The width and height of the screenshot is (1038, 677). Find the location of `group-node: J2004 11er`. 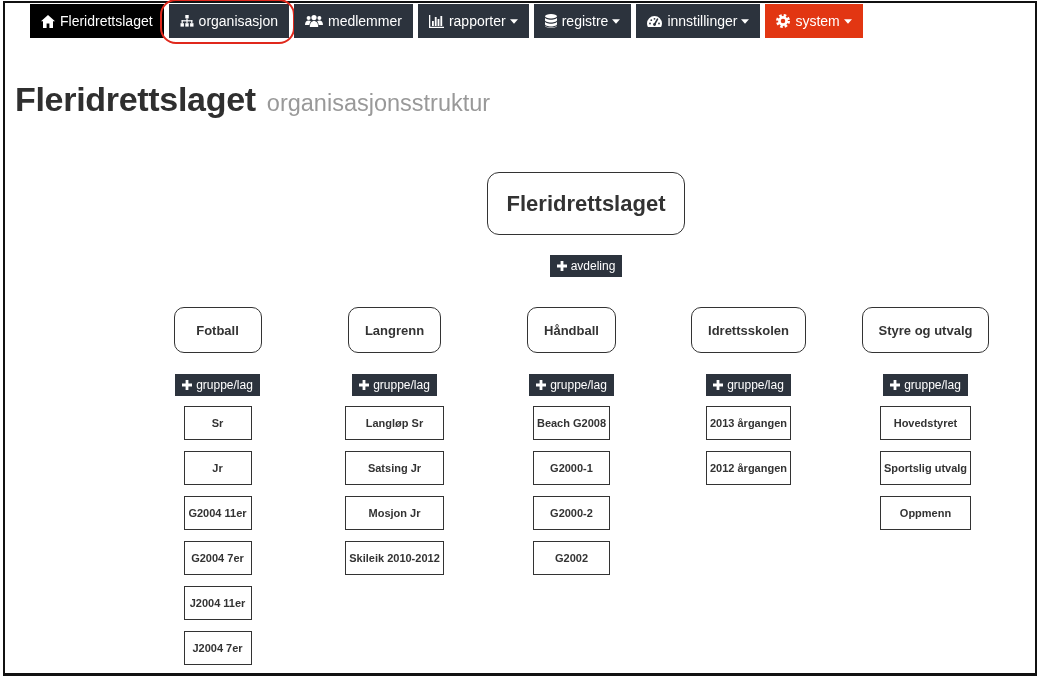

group-node: J2004 11er is located at coordinates (217, 603).